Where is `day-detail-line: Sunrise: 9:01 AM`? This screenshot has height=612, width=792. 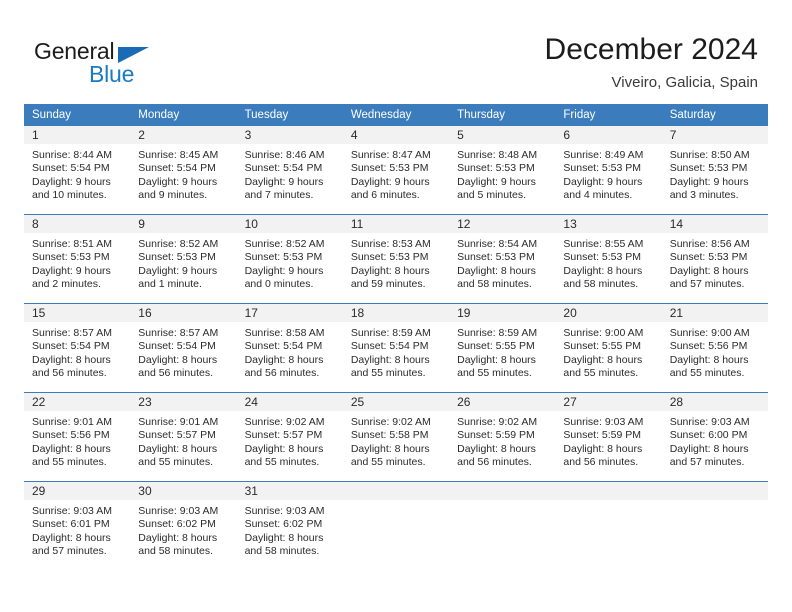
day-detail-line: Sunrise: 9:01 AM is located at coordinates (72, 422).